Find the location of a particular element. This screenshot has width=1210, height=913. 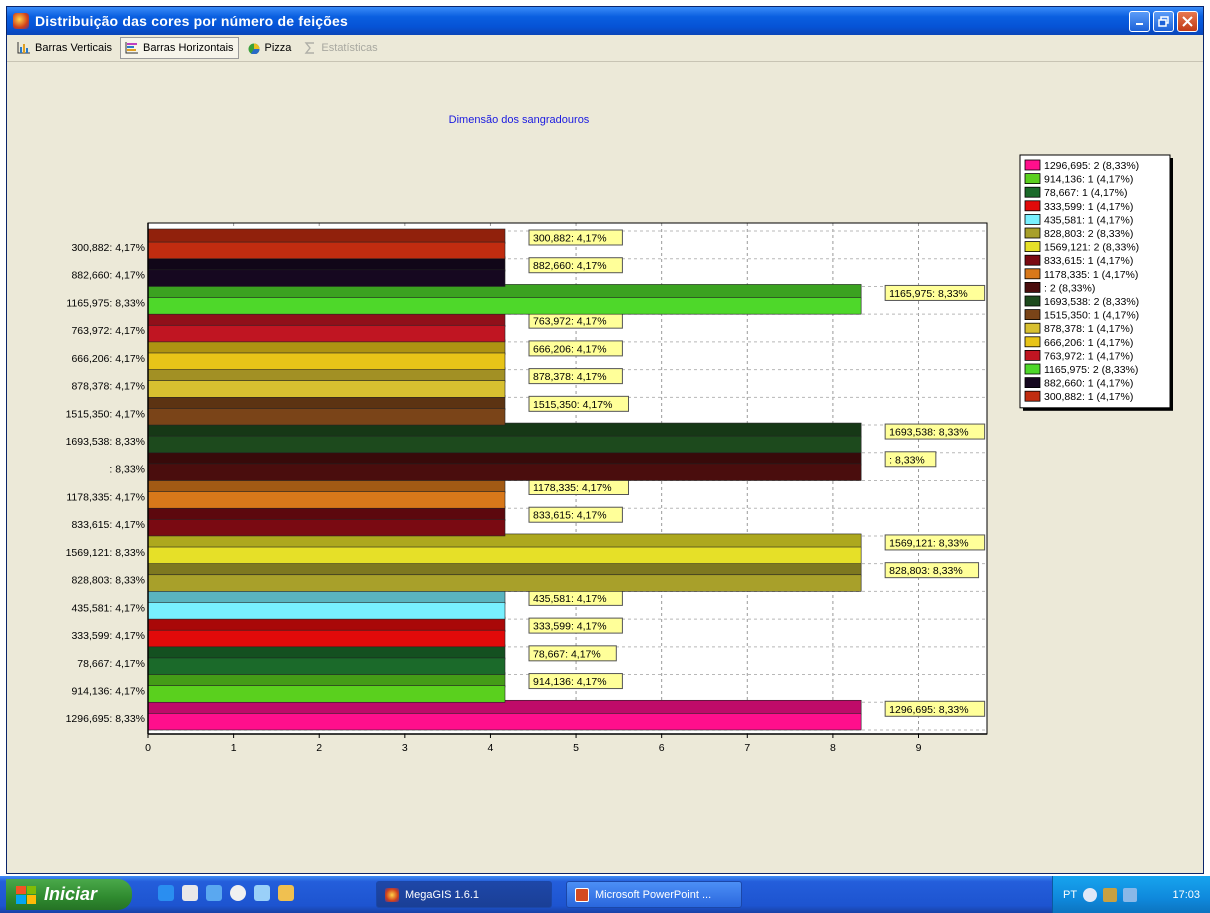

windows-logo-icon is located at coordinates (26, 894).